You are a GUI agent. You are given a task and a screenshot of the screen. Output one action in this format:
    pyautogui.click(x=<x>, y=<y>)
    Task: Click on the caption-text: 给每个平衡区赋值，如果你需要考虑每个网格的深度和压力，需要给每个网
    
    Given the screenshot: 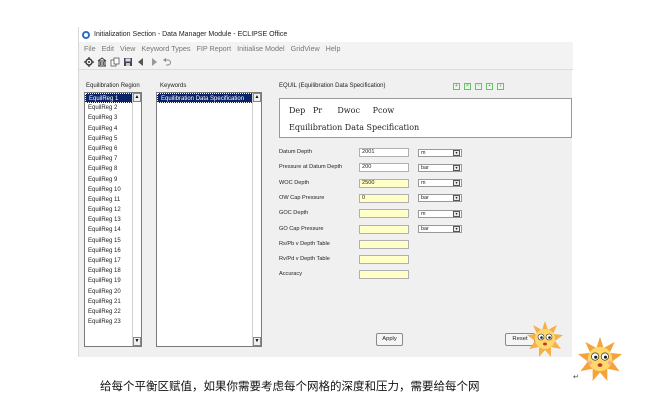 What is the action you would take?
    pyautogui.click(x=290, y=386)
    